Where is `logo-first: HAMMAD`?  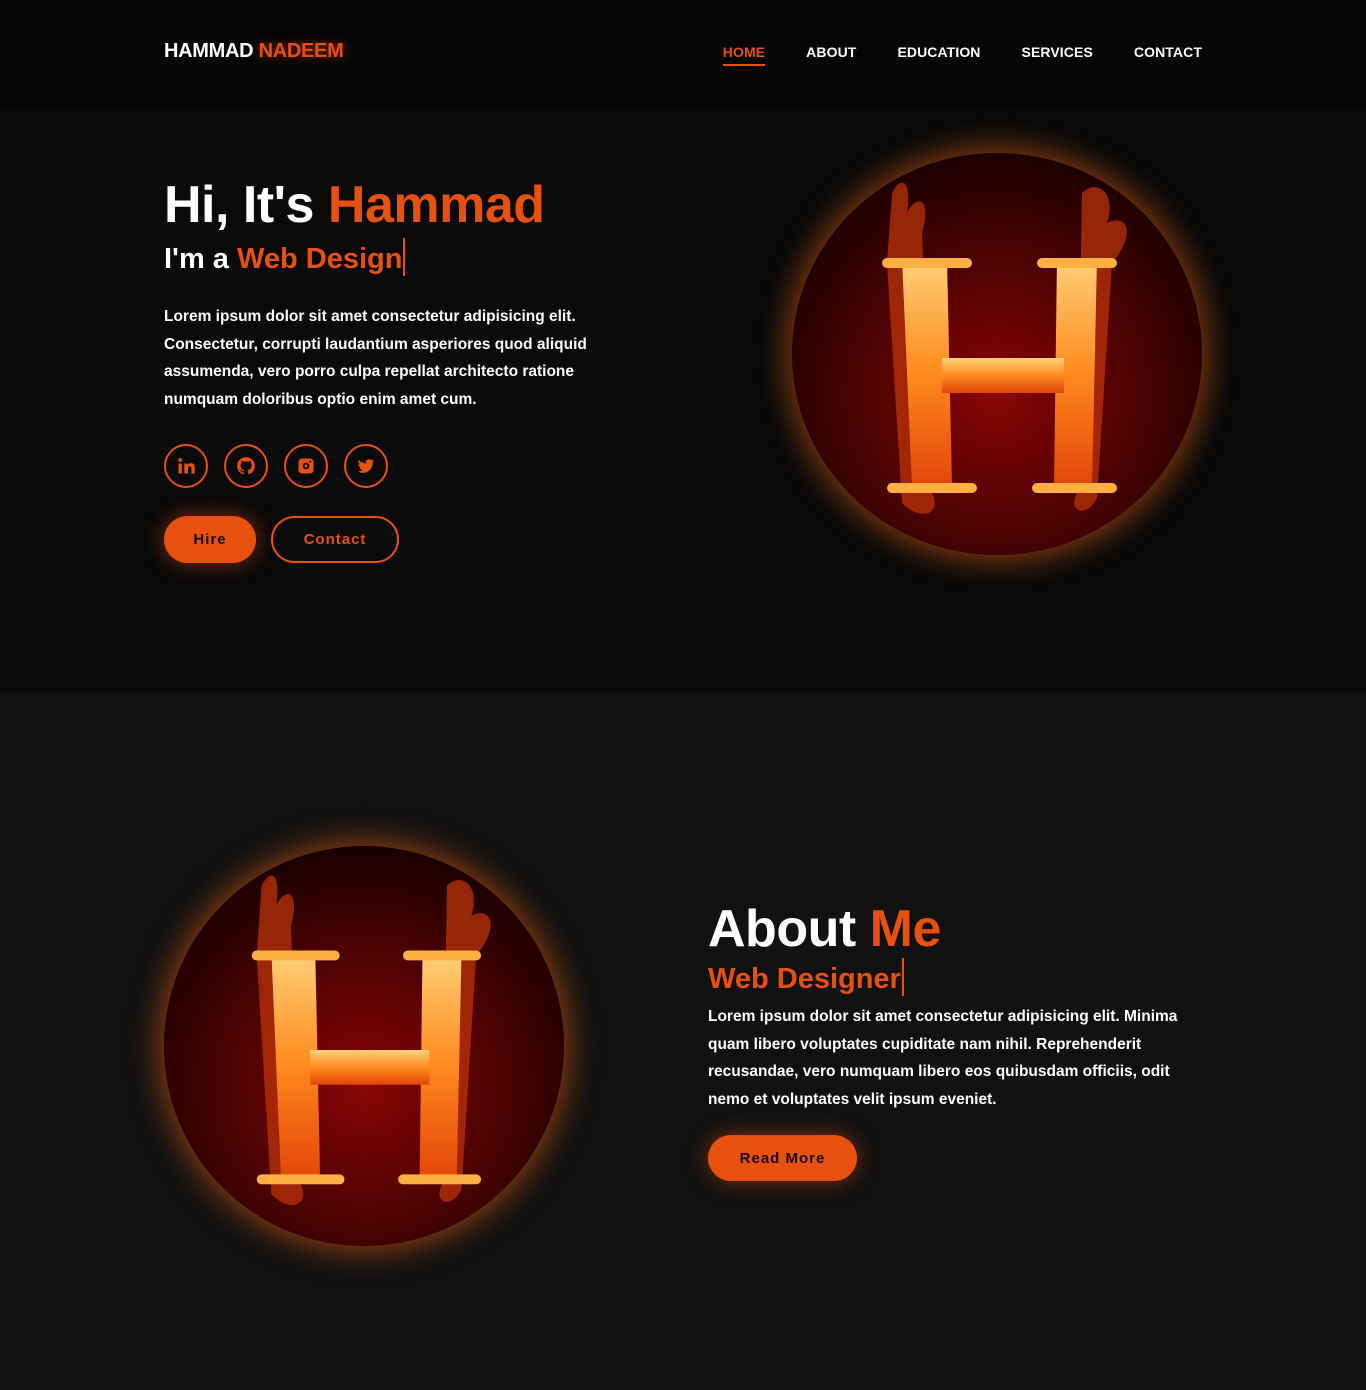
logo-first: HAMMAD is located at coordinates (209, 51).